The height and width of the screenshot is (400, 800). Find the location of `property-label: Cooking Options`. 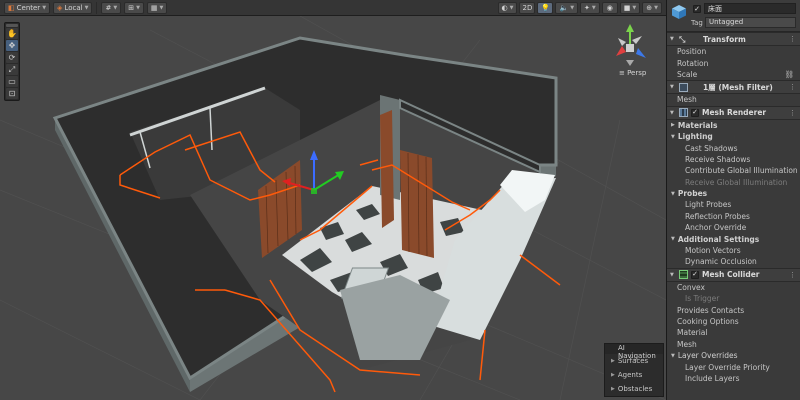

property-label: Cooking Options is located at coordinates (708, 321).